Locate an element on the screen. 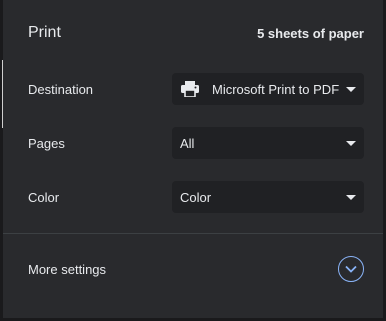 This screenshot has width=386, height=321. pages-select: All is located at coordinates (268, 143).